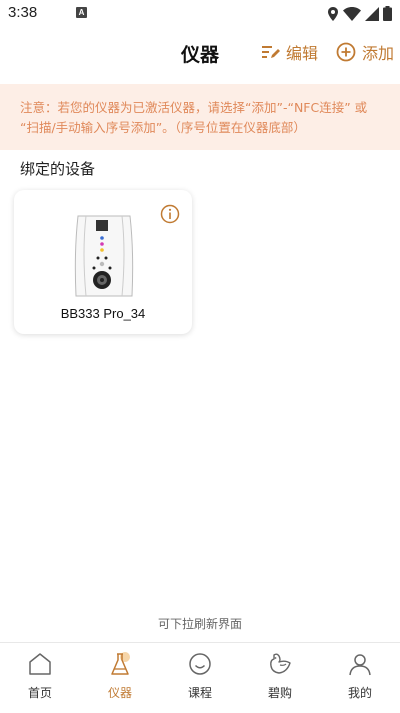 This screenshot has height=713, width=400. I want to click on location-icon, so click(333, 13).